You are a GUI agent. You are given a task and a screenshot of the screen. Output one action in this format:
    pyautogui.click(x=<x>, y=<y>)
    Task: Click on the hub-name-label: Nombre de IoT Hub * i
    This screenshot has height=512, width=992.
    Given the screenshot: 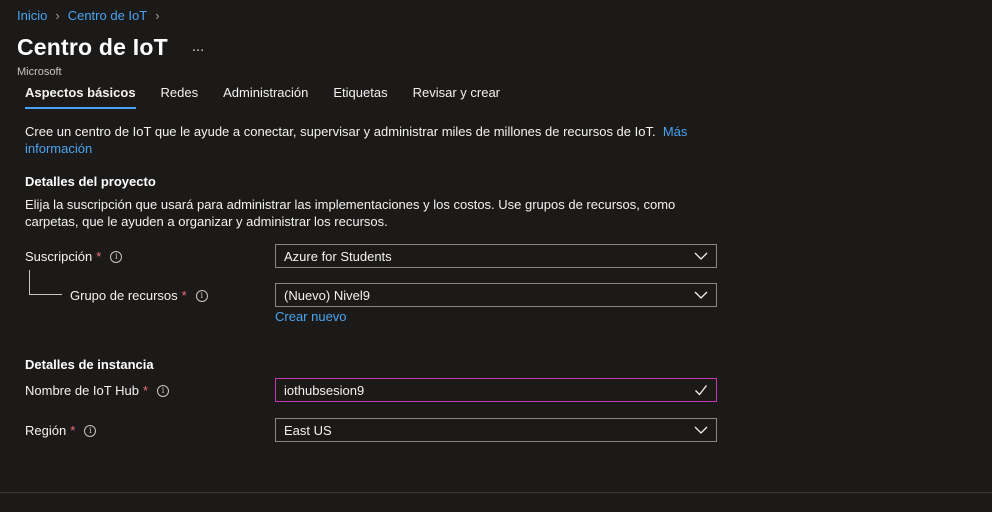 What is the action you would take?
    pyautogui.click(x=97, y=390)
    